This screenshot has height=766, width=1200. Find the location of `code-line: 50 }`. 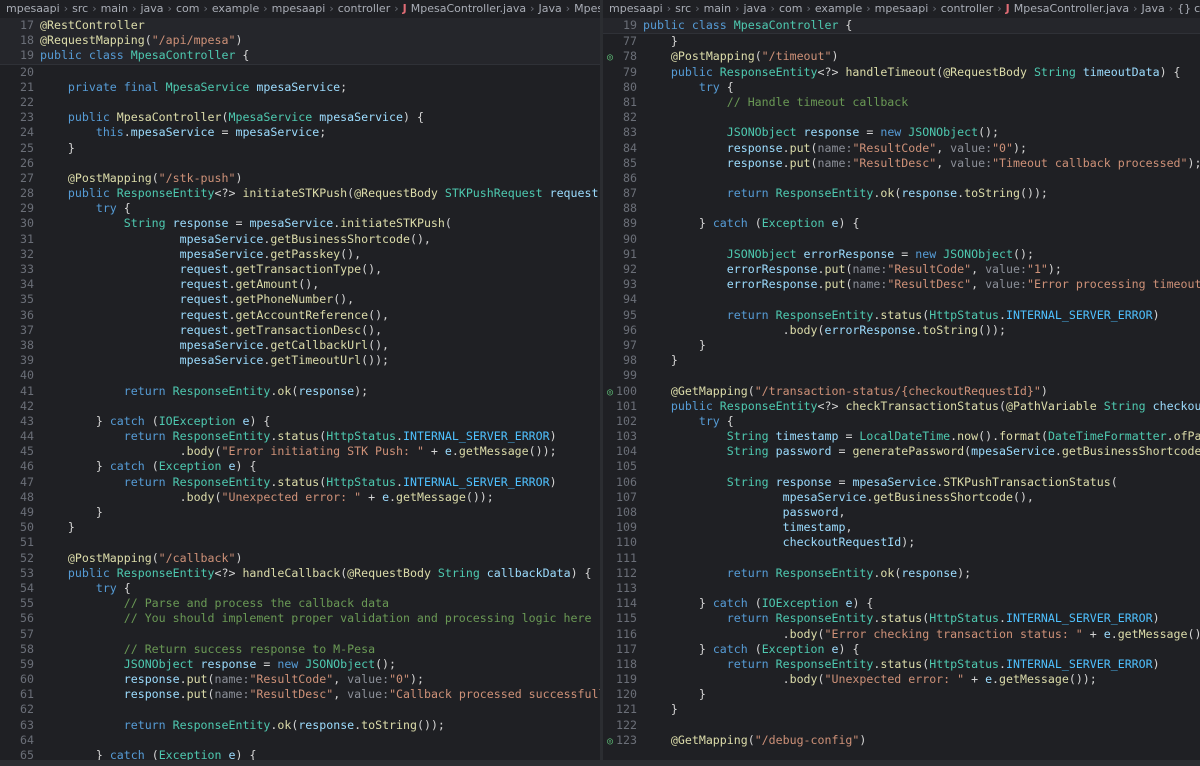

code-line: 50 } is located at coordinates (300, 527).